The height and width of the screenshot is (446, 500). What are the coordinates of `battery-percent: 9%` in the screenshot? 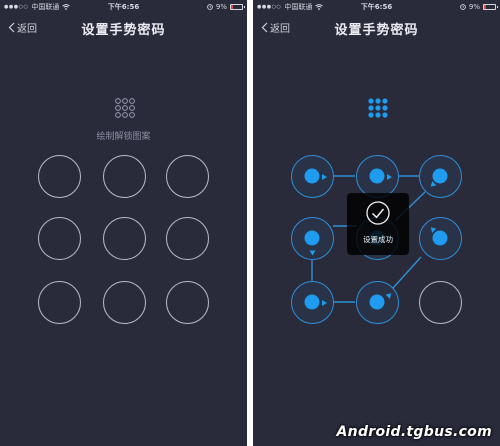 It's located at (221, 7).